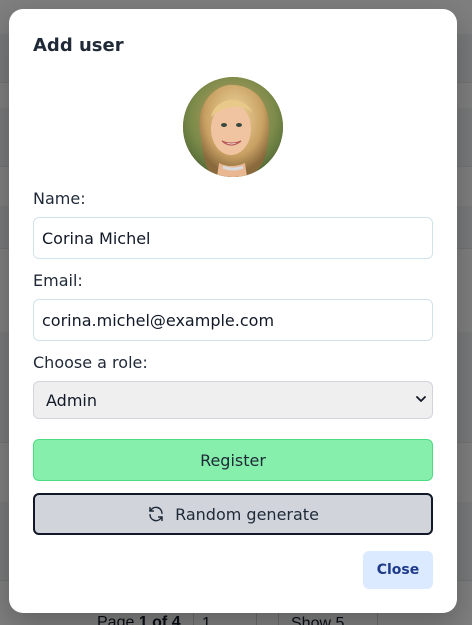 The height and width of the screenshot is (625, 472). Describe the element at coordinates (90, 362) in the screenshot. I see `role-label: Choose a role:` at that location.